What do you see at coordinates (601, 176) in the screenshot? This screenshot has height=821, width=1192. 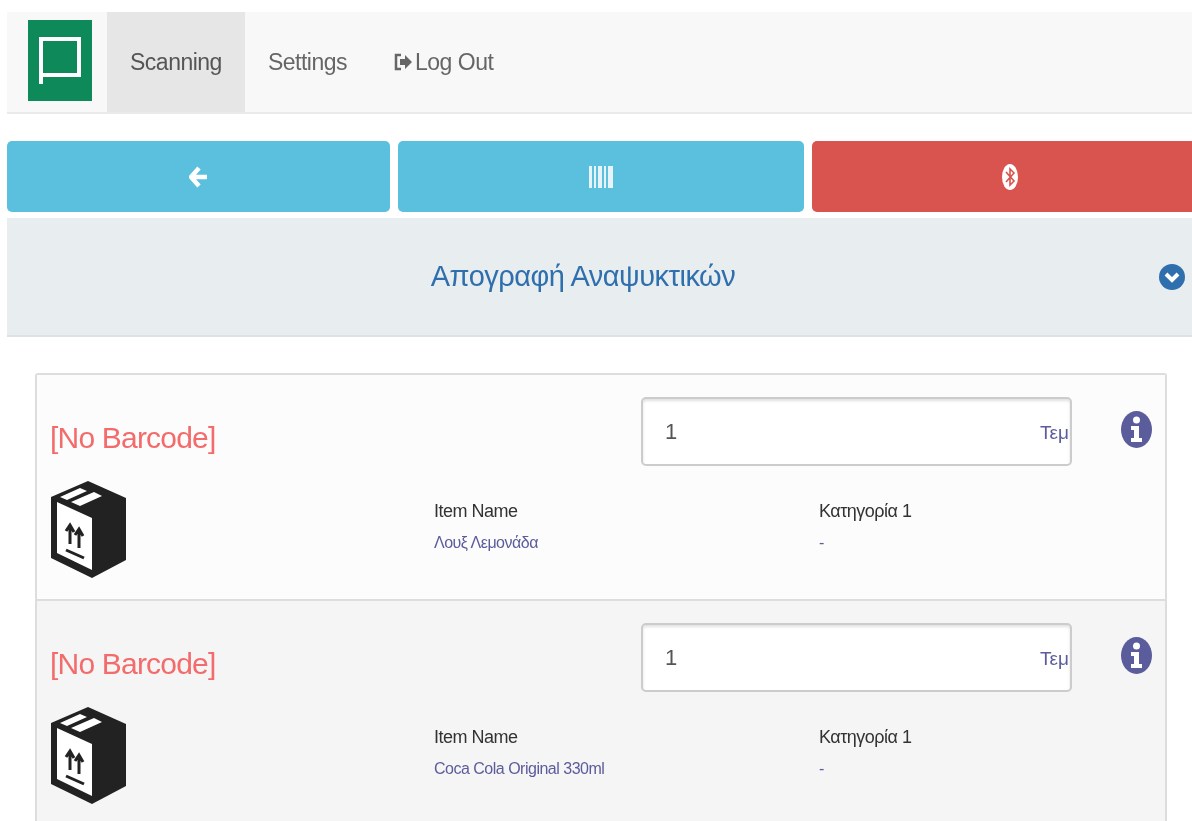 I see `barcode-icon` at bounding box center [601, 176].